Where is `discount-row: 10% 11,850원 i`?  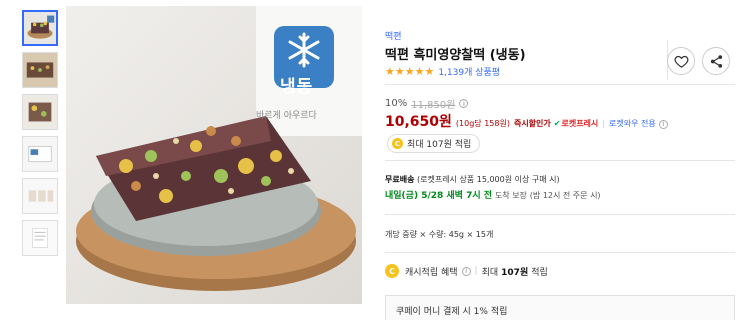 discount-row: 10% 11,850원 i is located at coordinates (427, 103).